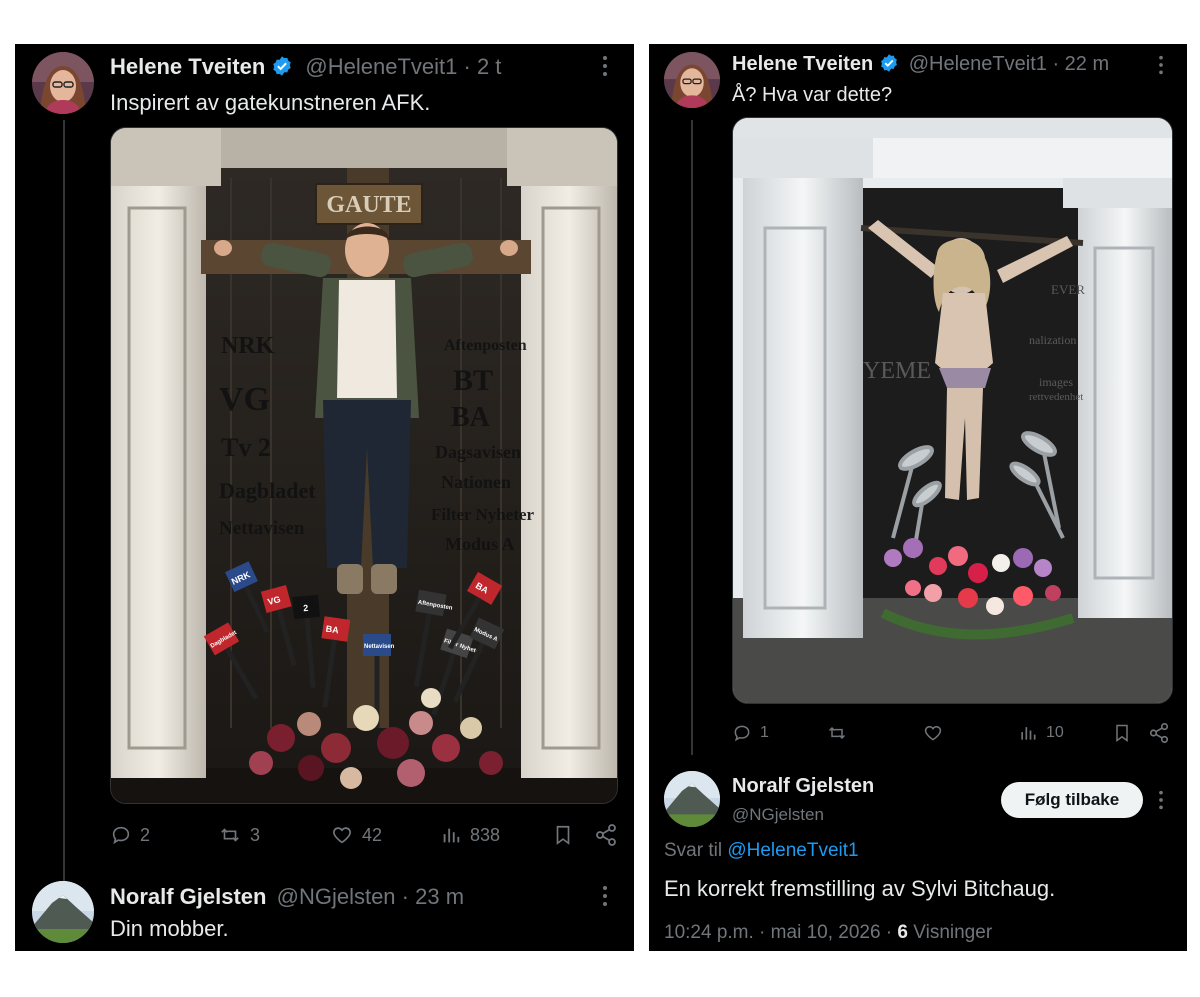 Image resolution: width=1200 pixels, height=997 pixels. I want to click on reply-button: 1, so click(750, 733).